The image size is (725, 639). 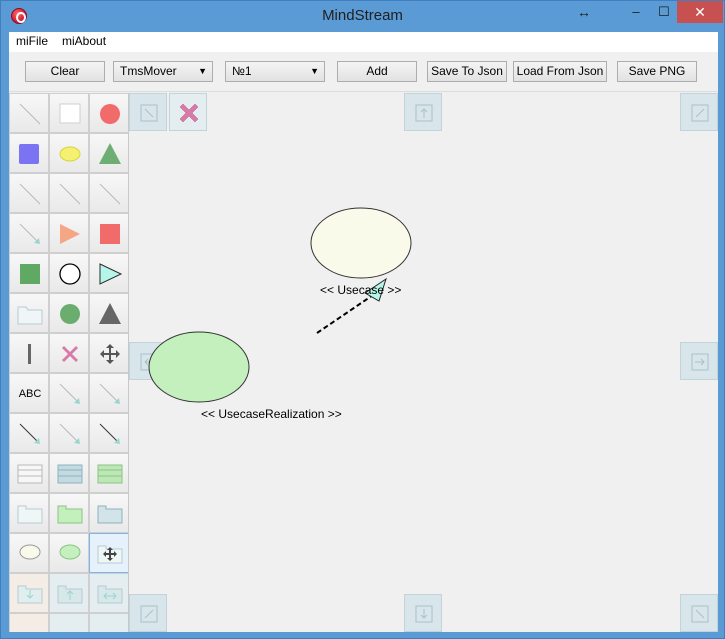 I want to click on tool-palette: ABC, so click(x=69, y=362).